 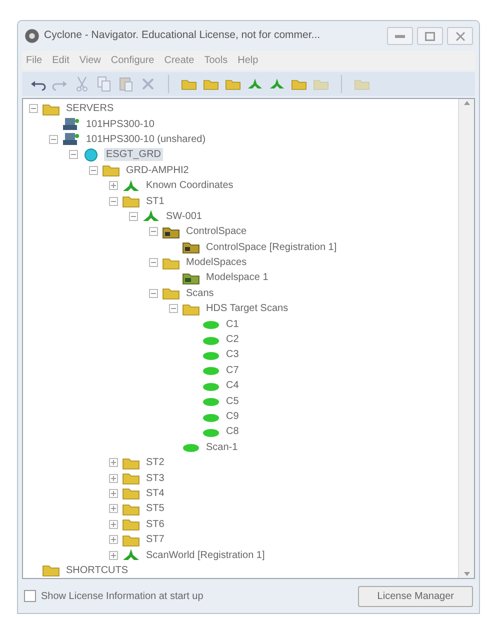 I want to click on tree-item: ST6, so click(x=155, y=524).